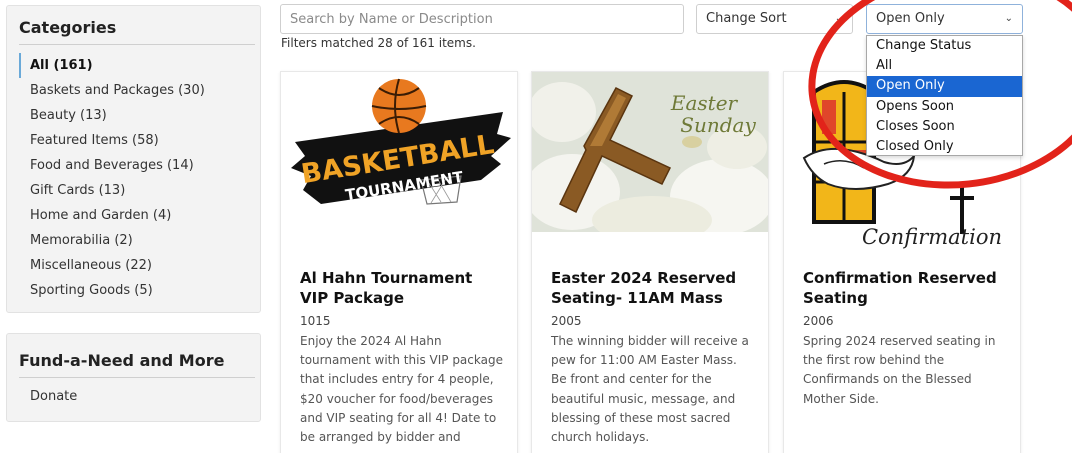  Describe the element at coordinates (650, 152) in the screenshot. I see `easter-cross-image: Easter Sunday` at that location.